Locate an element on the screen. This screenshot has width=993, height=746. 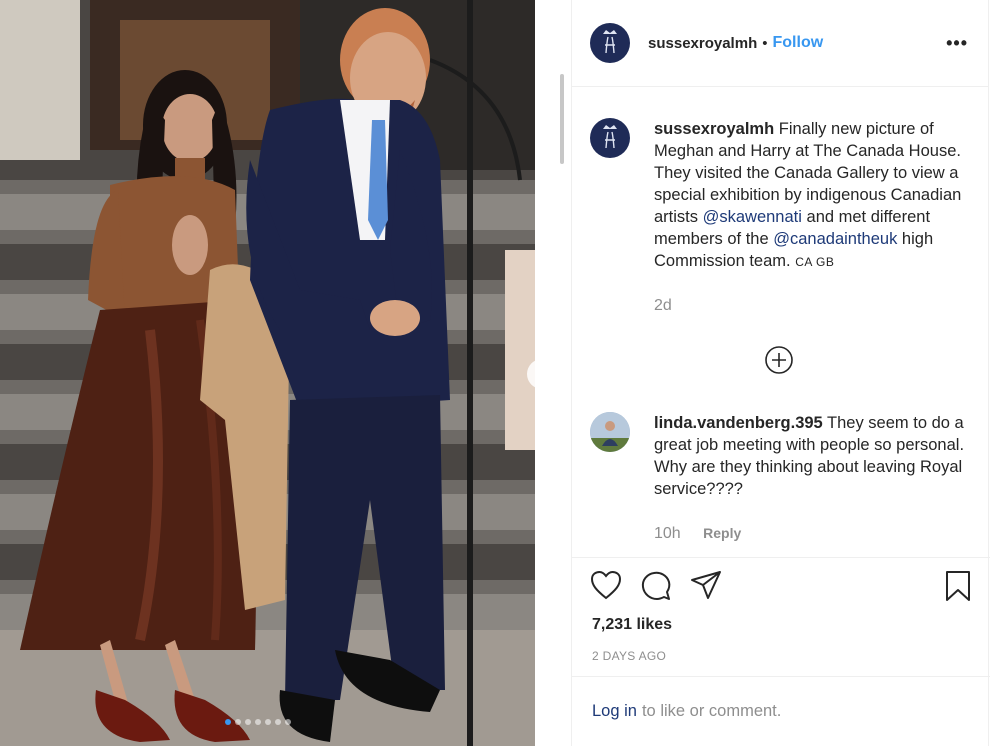
post-timestamp: 2 DAYS AGO is located at coordinates (629, 656).